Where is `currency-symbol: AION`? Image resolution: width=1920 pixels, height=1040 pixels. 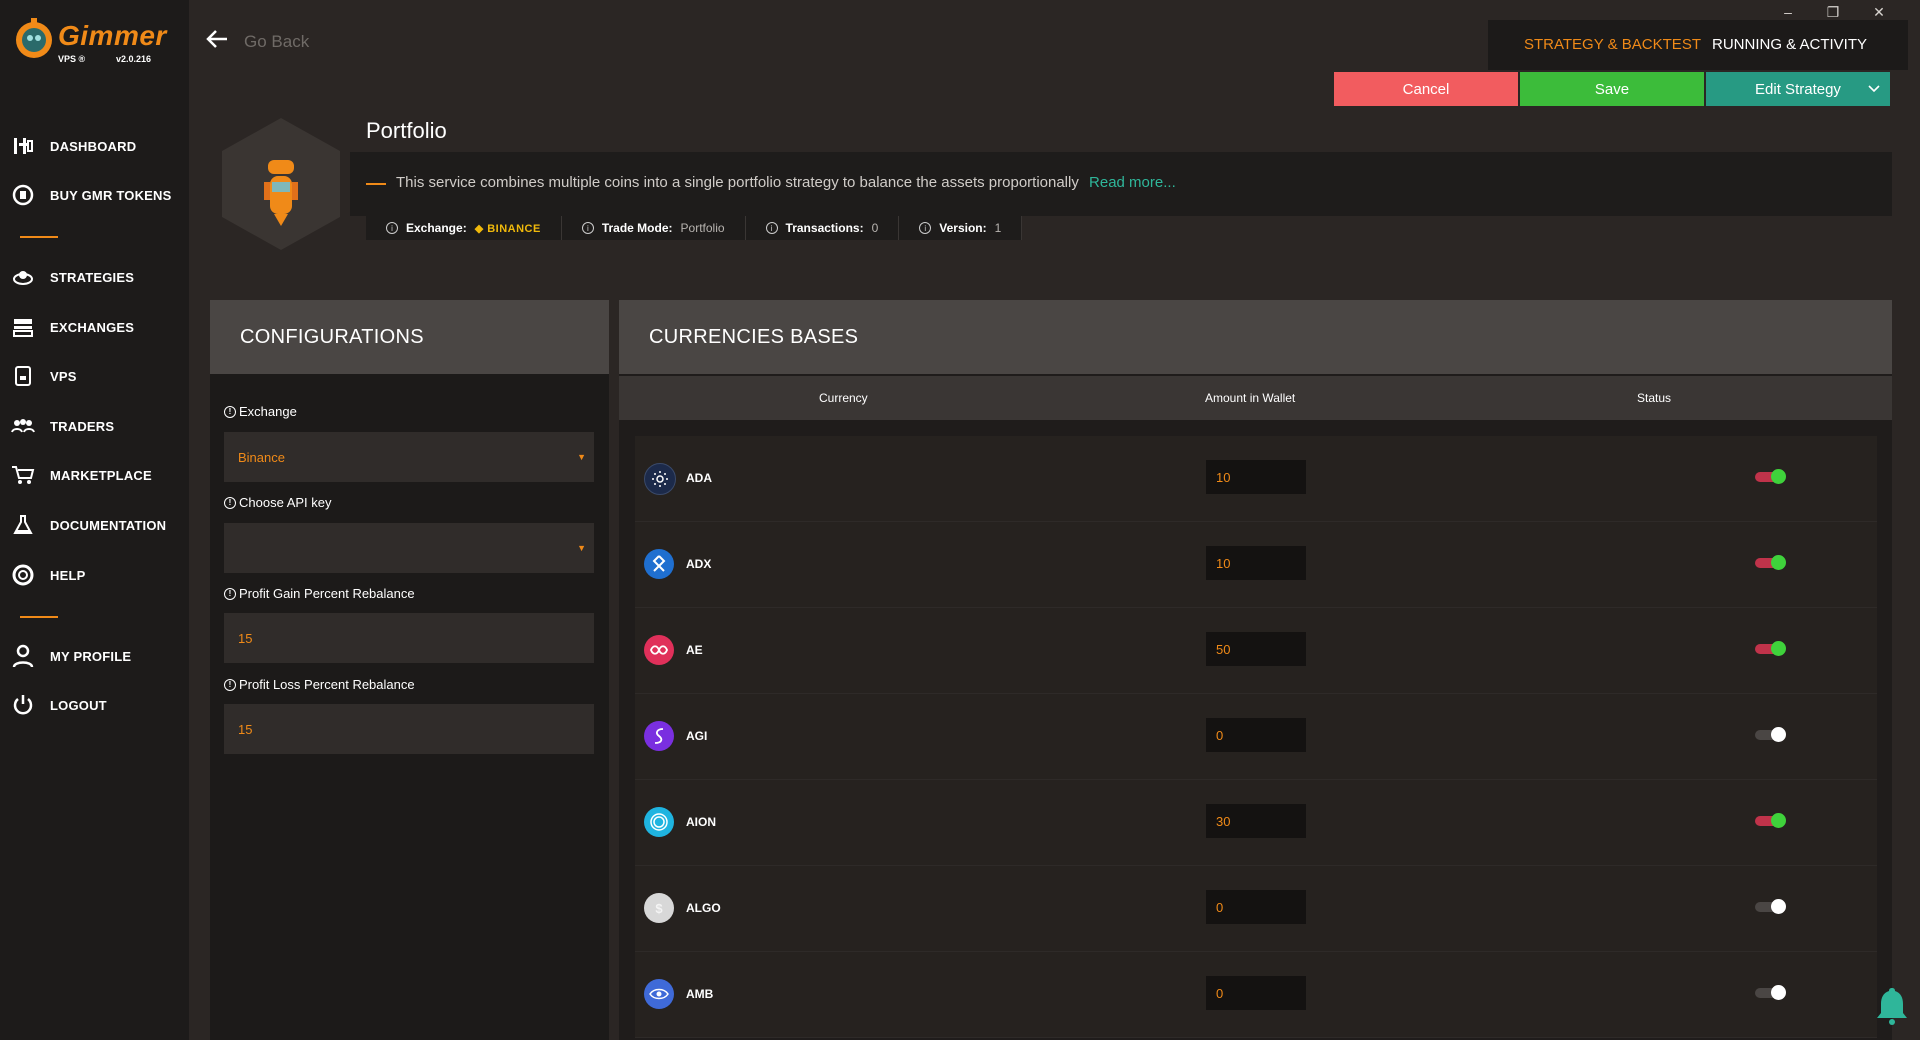 currency-symbol: AION is located at coordinates (701, 822).